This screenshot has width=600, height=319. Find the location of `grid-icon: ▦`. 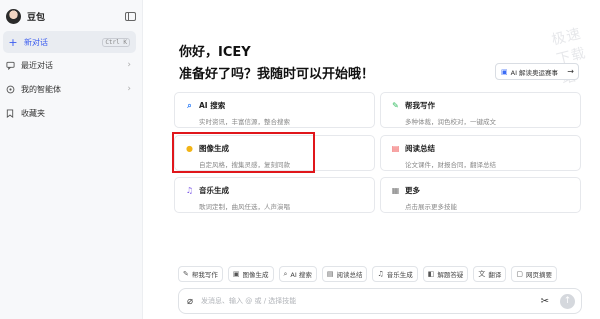

grid-icon: ▦ is located at coordinates (395, 190).